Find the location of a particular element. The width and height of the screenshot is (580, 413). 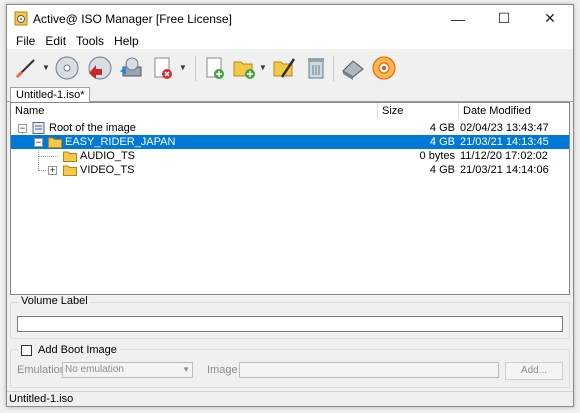

delete-icon is located at coordinates (163, 68).